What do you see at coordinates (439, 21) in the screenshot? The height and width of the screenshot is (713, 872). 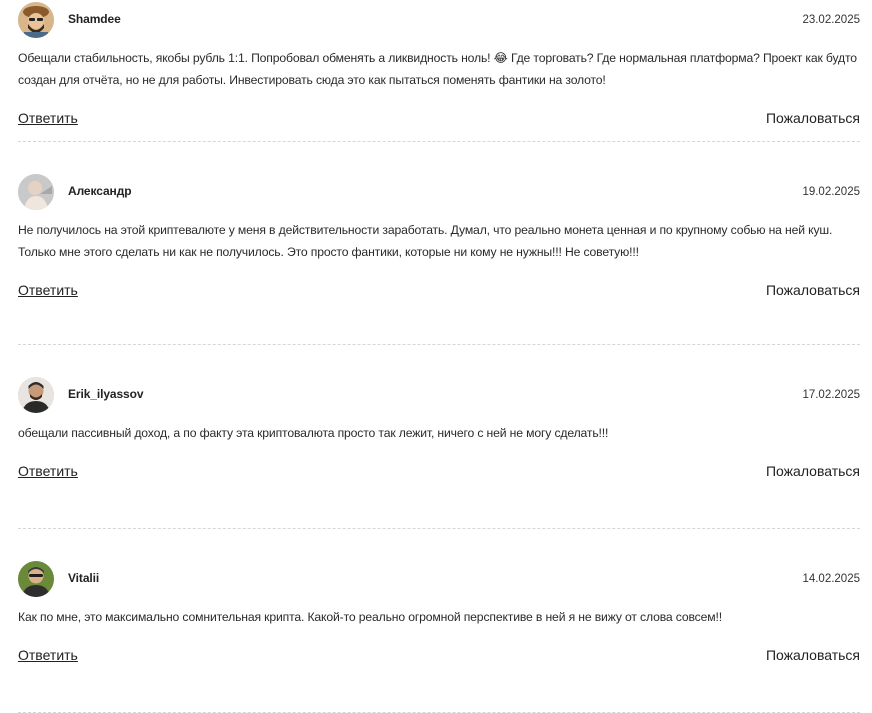 I see `comment-header: Shamdee 23.02.2025` at bounding box center [439, 21].